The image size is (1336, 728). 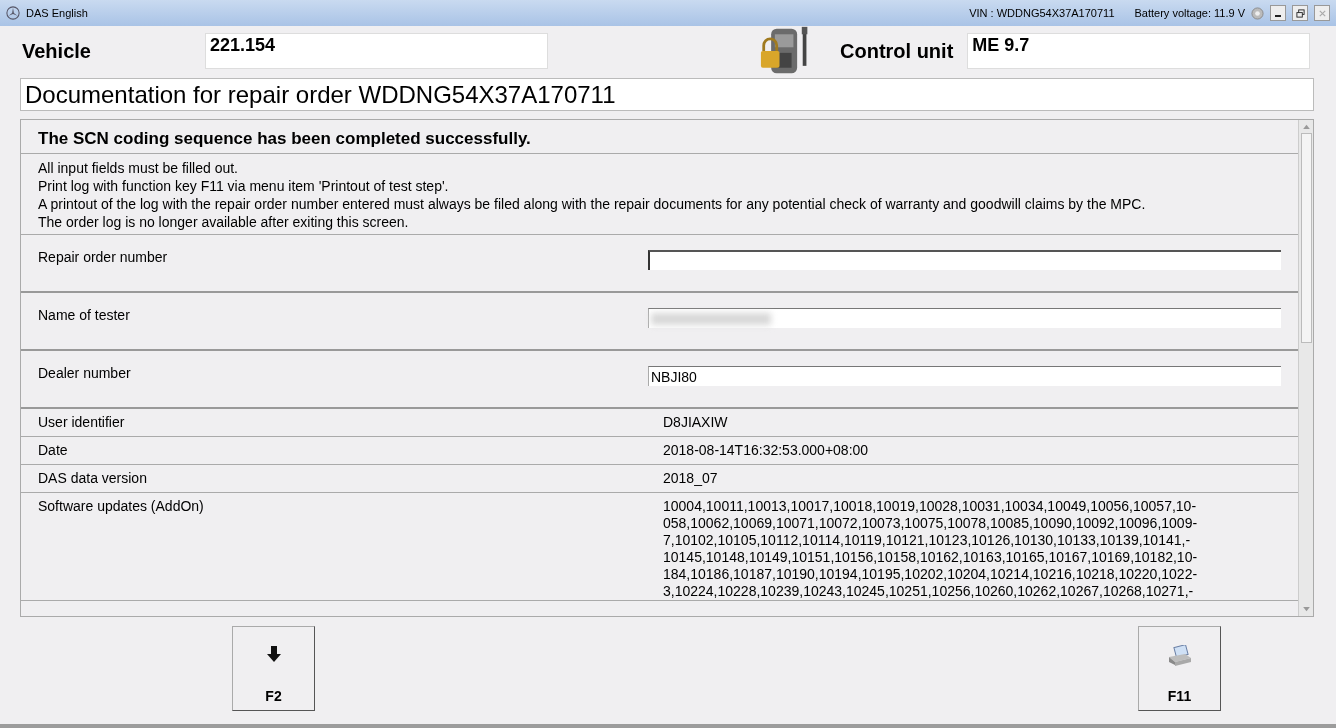 I want to click on document-title: Documentation for repair order WDDNG54X37A170711, so click(x=667, y=94).